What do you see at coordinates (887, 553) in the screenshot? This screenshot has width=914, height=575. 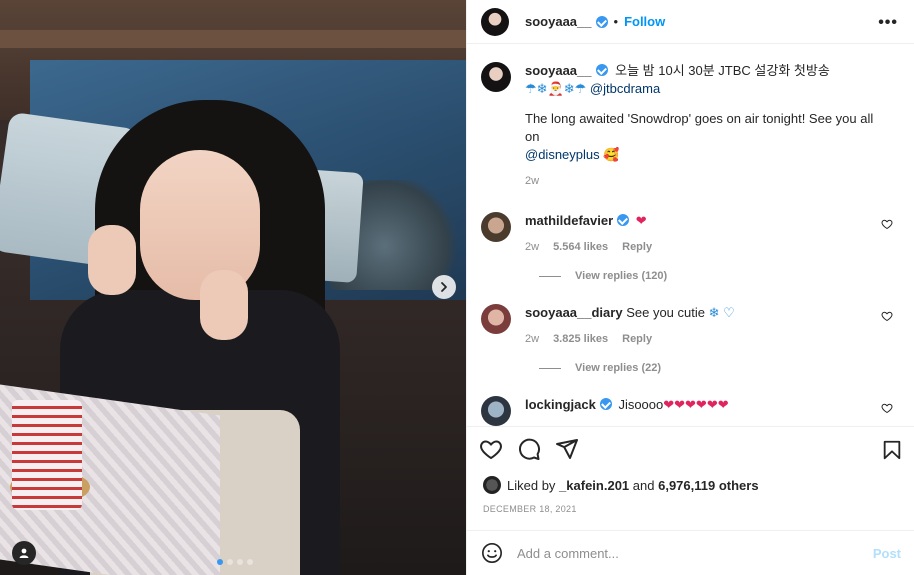 I see `post-comment-button: Post` at bounding box center [887, 553].